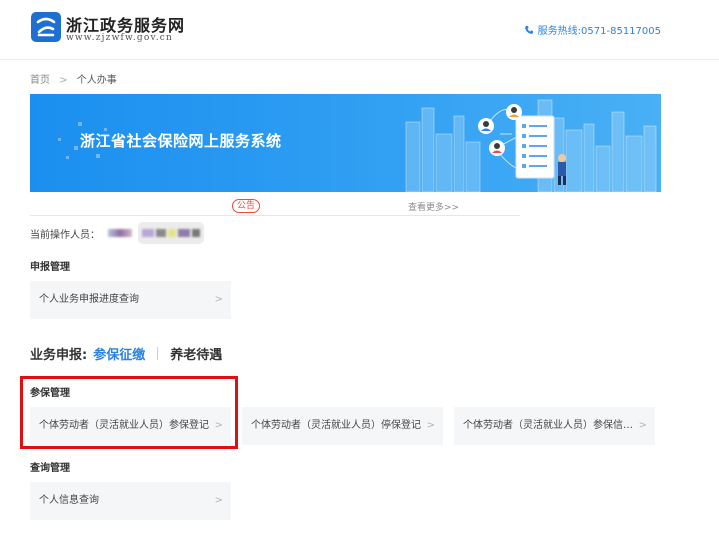 Image resolution: width=719 pixels, height=544 pixels. Describe the element at coordinates (69, 500) in the screenshot. I see `card-label: 个人信息查询` at that location.